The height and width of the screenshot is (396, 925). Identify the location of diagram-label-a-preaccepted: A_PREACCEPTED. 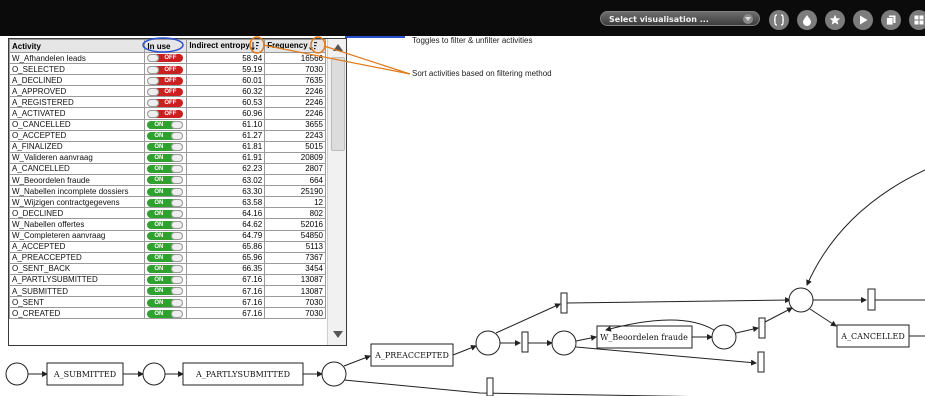
(411, 355).